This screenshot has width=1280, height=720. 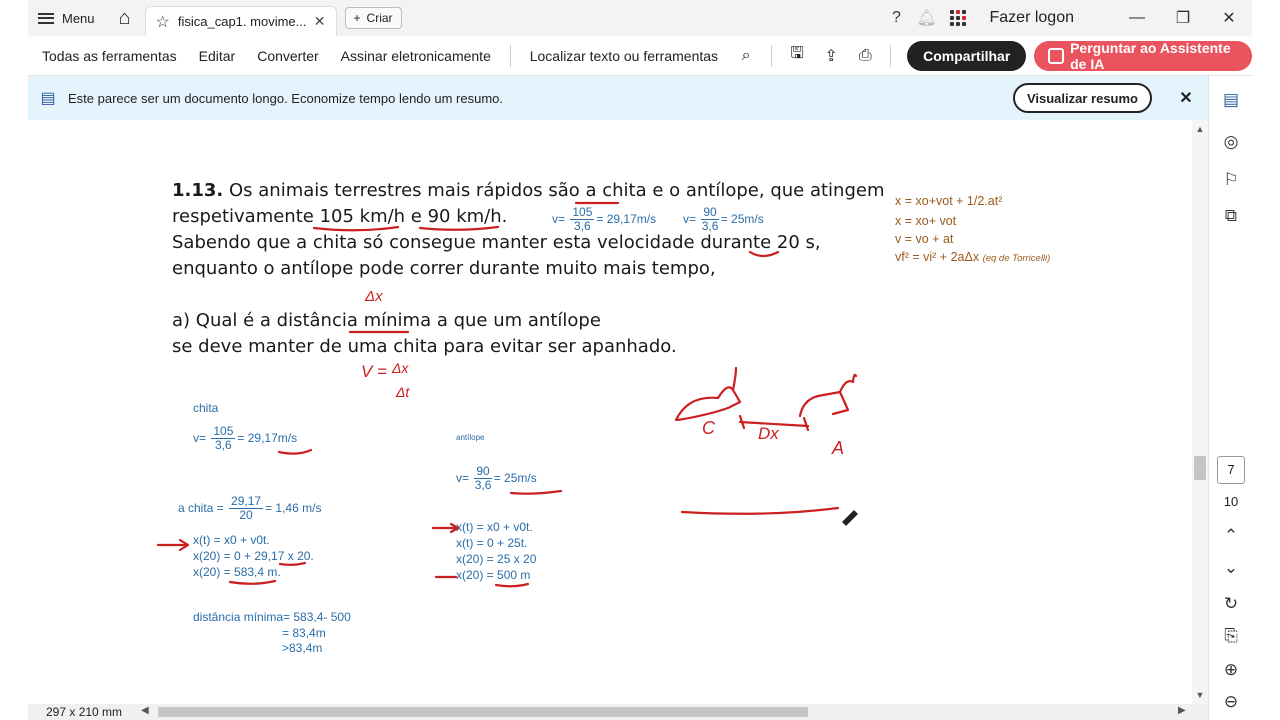 I want to click on question-line-2: respetivamente 105 km/h e 90 km/h., so click(x=340, y=216).